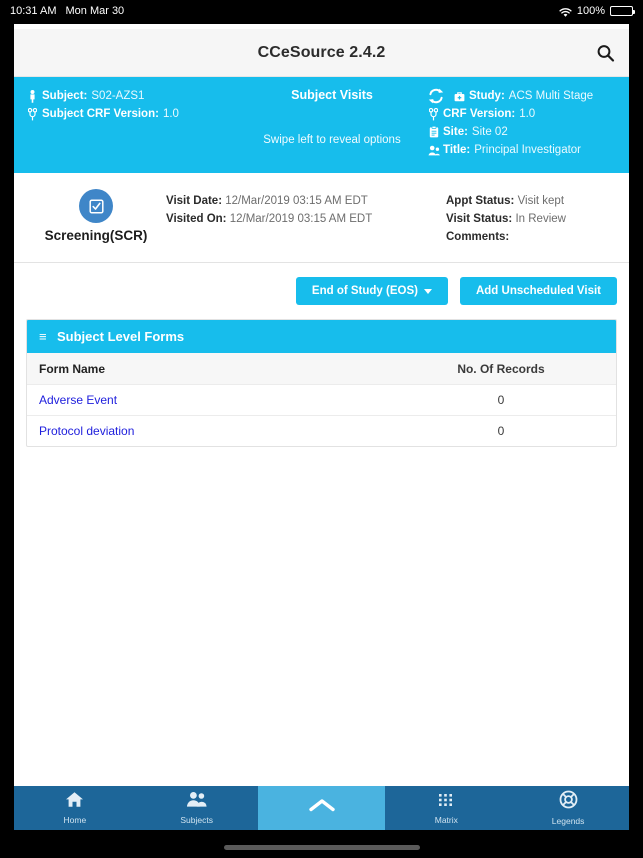 The image size is (643, 858). What do you see at coordinates (194, 201) in the screenshot?
I see `visit-date-label: Visit Date:` at bounding box center [194, 201].